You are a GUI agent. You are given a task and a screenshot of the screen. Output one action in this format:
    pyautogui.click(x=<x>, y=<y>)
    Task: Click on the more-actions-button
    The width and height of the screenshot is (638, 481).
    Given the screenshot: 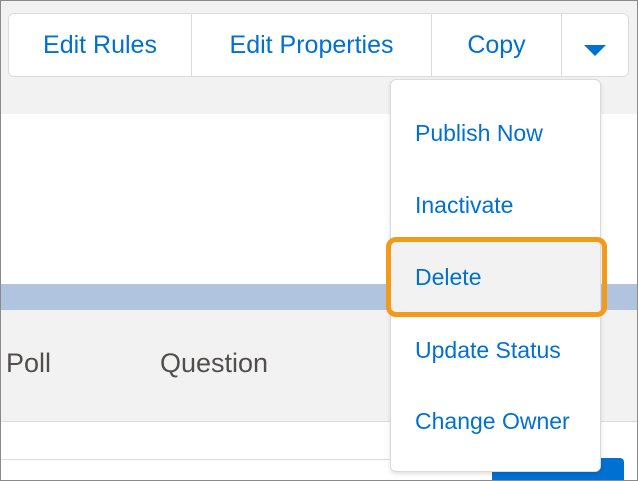 What is the action you would take?
    pyautogui.click(x=595, y=45)
    